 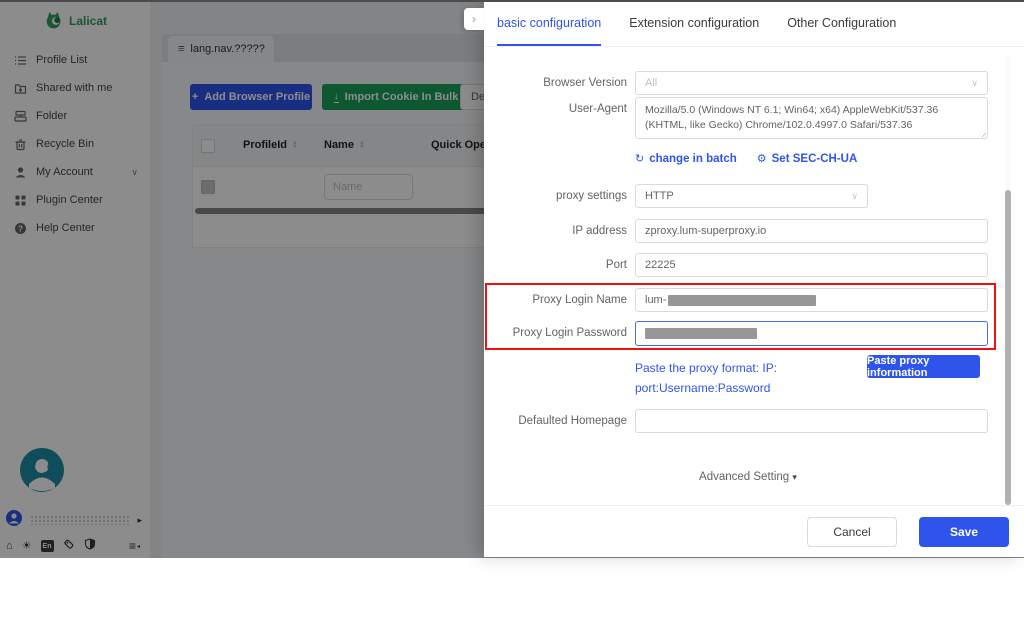 I want to click on chevron-right-icon: ›, so click(x=474, y=19).